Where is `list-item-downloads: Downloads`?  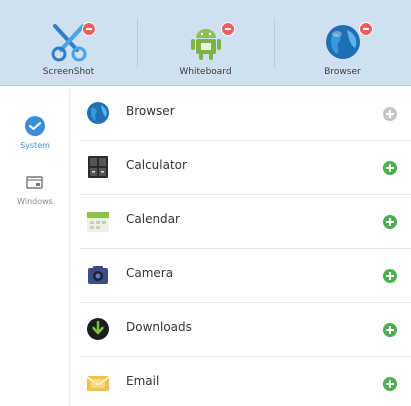 list-item-downloads: Downloads is located at coordinates (241, 330).